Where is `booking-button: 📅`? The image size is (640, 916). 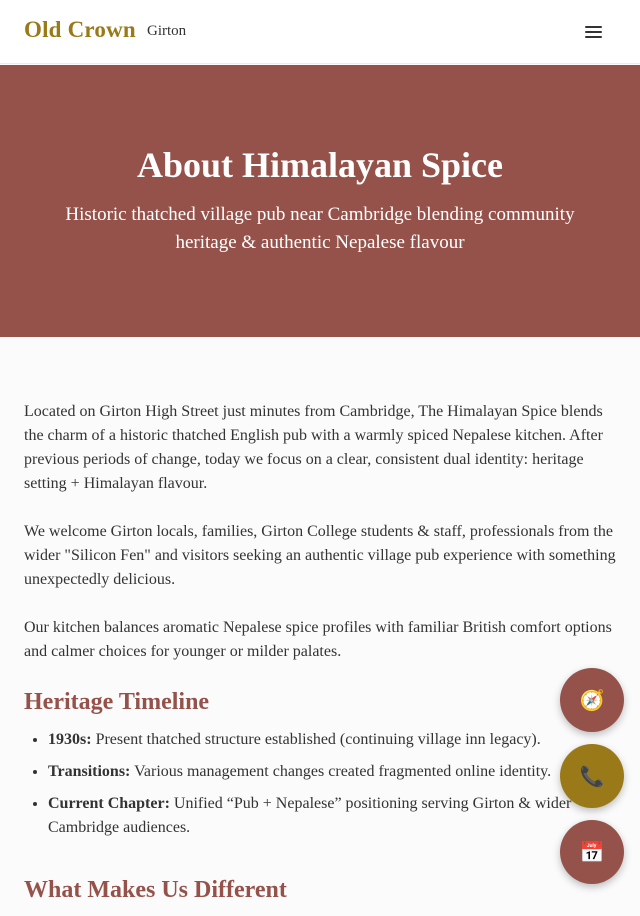 booking-button: 📅 is located at coordinates (592, 852).